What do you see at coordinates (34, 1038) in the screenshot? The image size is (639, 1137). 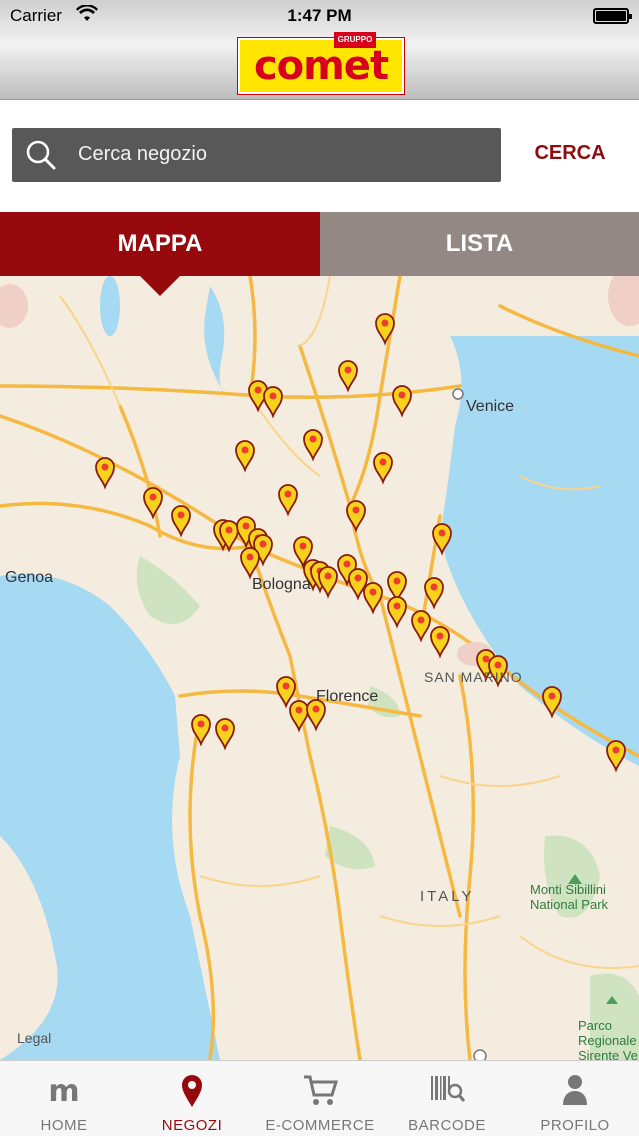 I see `map-legal-link: Legal` at bounding box center [34, 1038].